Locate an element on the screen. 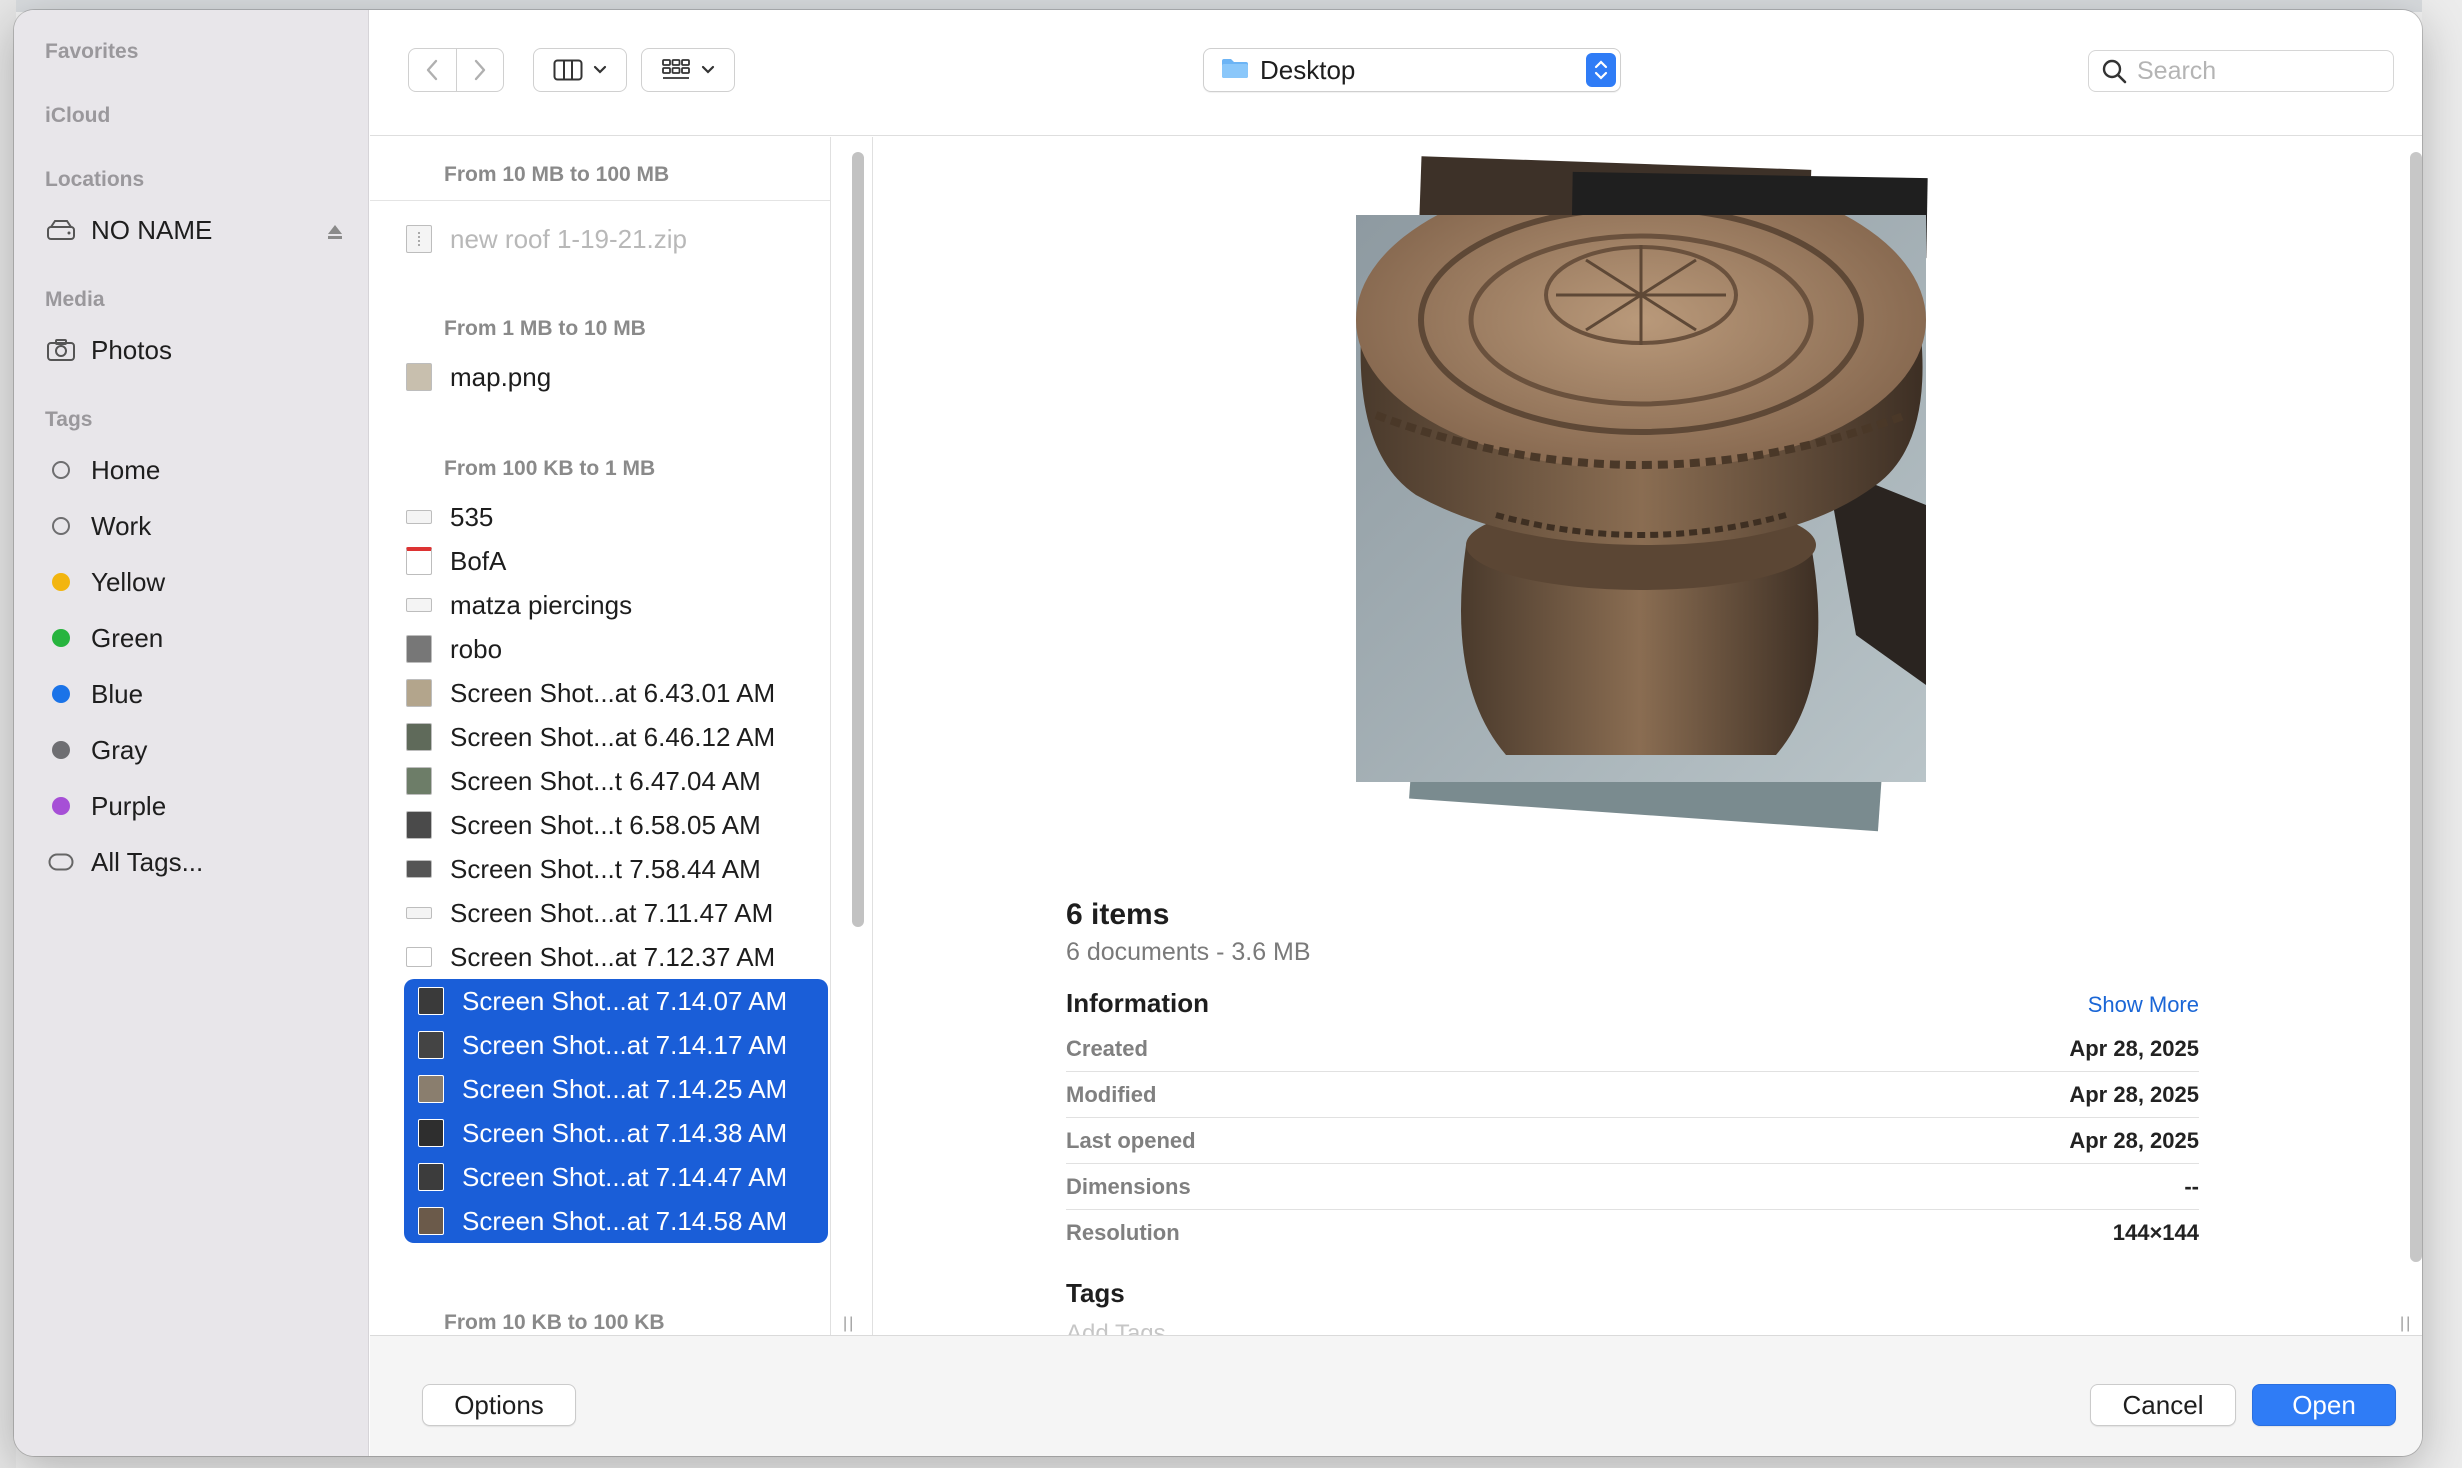 The width and height of the screenshot is (2462, 1468). info-label: Last opened is located at coordinates (1131, 1140).